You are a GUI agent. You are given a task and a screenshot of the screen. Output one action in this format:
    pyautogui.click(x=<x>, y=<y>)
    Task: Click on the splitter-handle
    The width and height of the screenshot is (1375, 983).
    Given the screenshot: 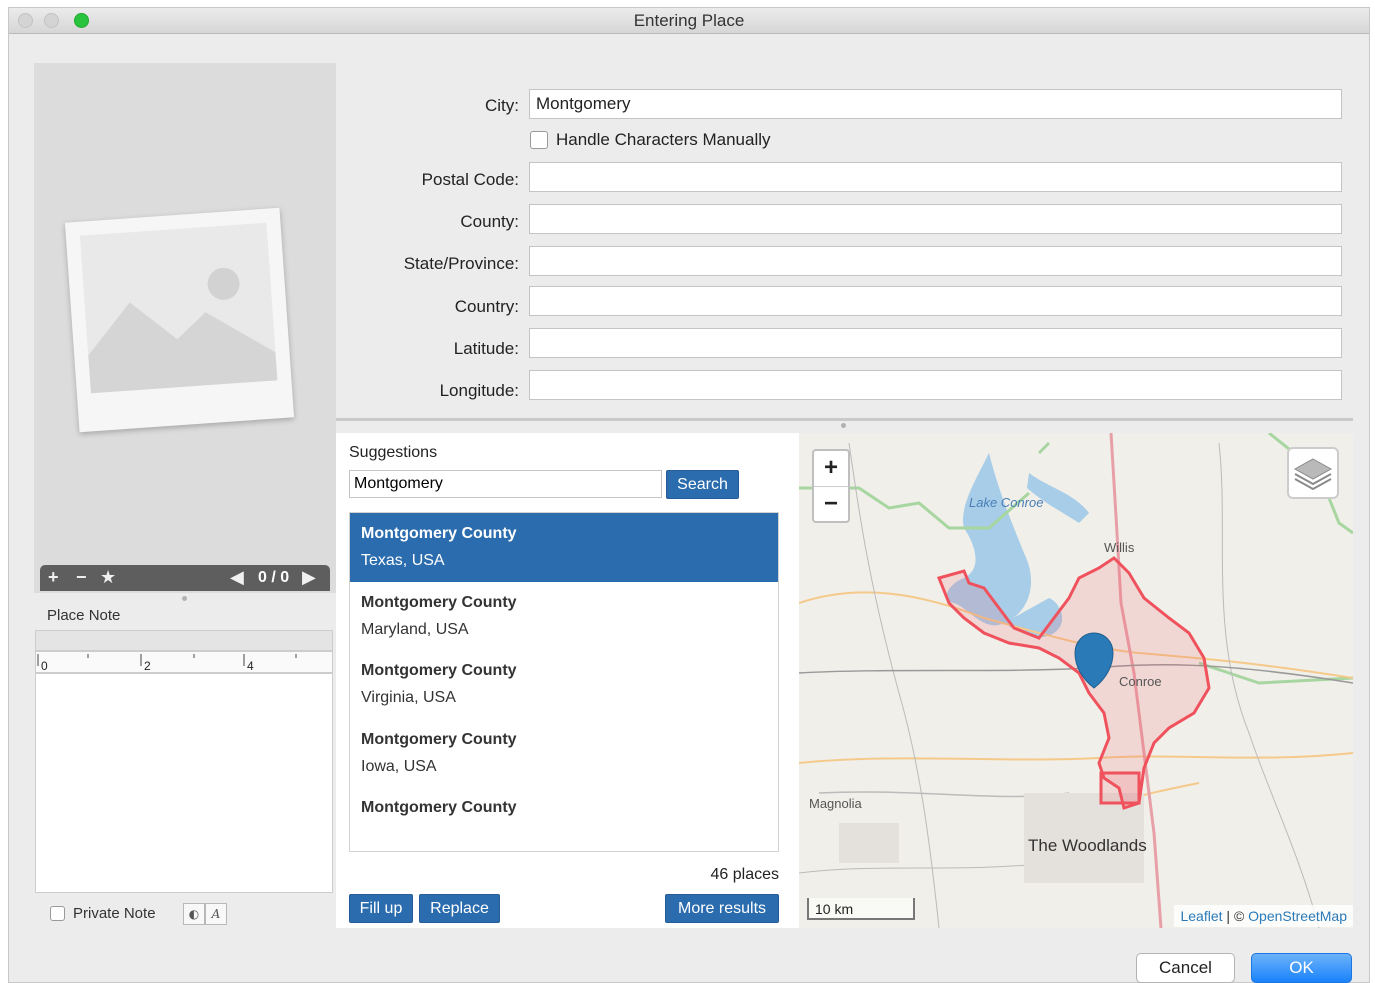 What is the action you would take?
    pyautogui.click(x=843, y=425)
    